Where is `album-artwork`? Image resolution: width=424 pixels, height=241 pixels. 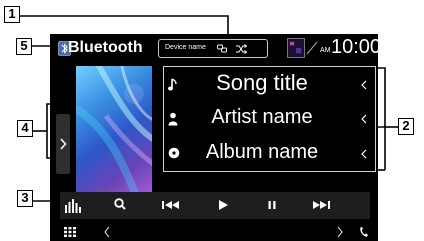
album-artwork is located at coordinates (114, 129).